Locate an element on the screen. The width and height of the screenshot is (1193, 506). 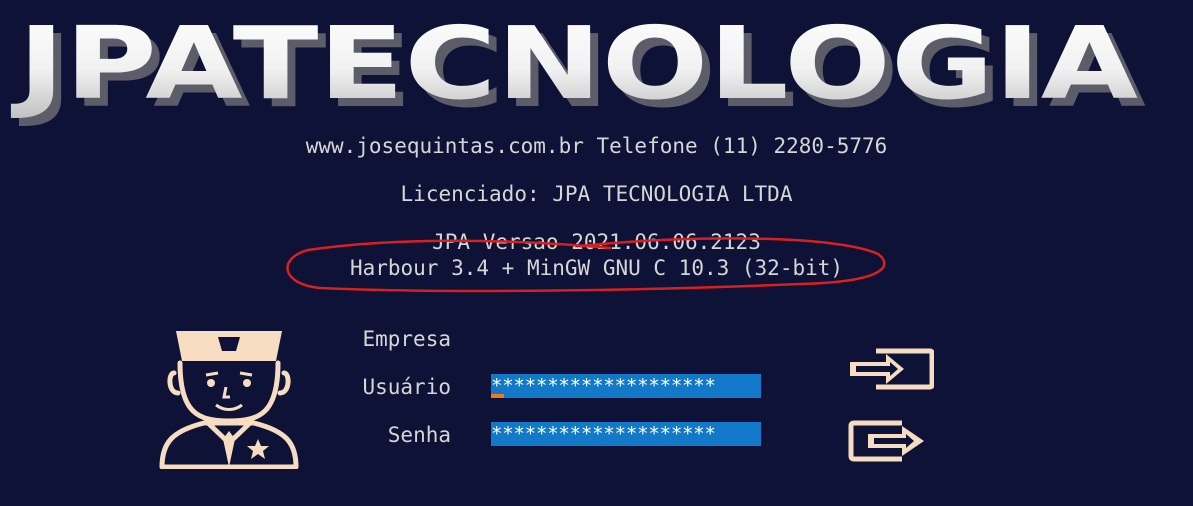
text-cursor is located at coordinates (497, 396).